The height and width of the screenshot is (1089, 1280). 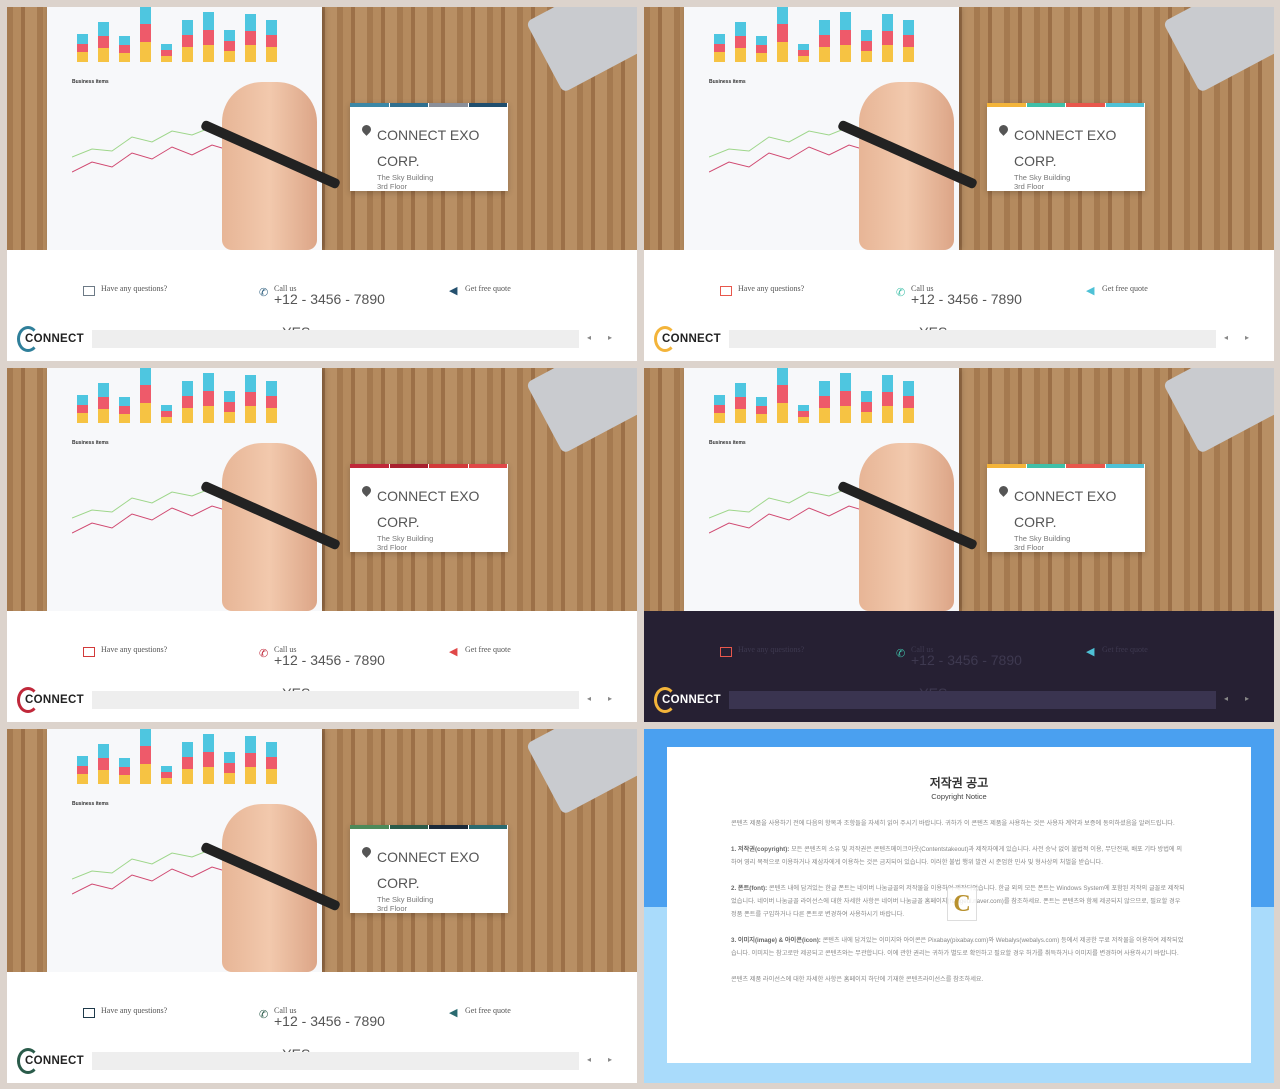 I want to click on company-name-line1: CONNECT EXO, so click(x=428, y=135).